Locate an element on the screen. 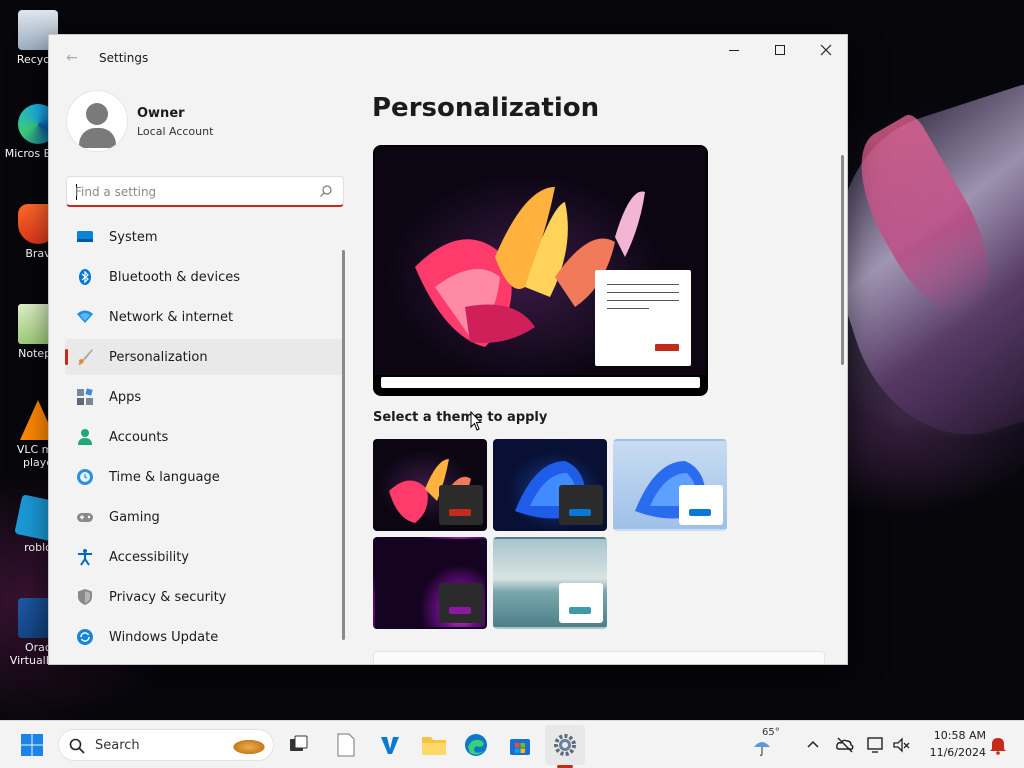  speaker-muted-icon is located at coordinates (902, 745).